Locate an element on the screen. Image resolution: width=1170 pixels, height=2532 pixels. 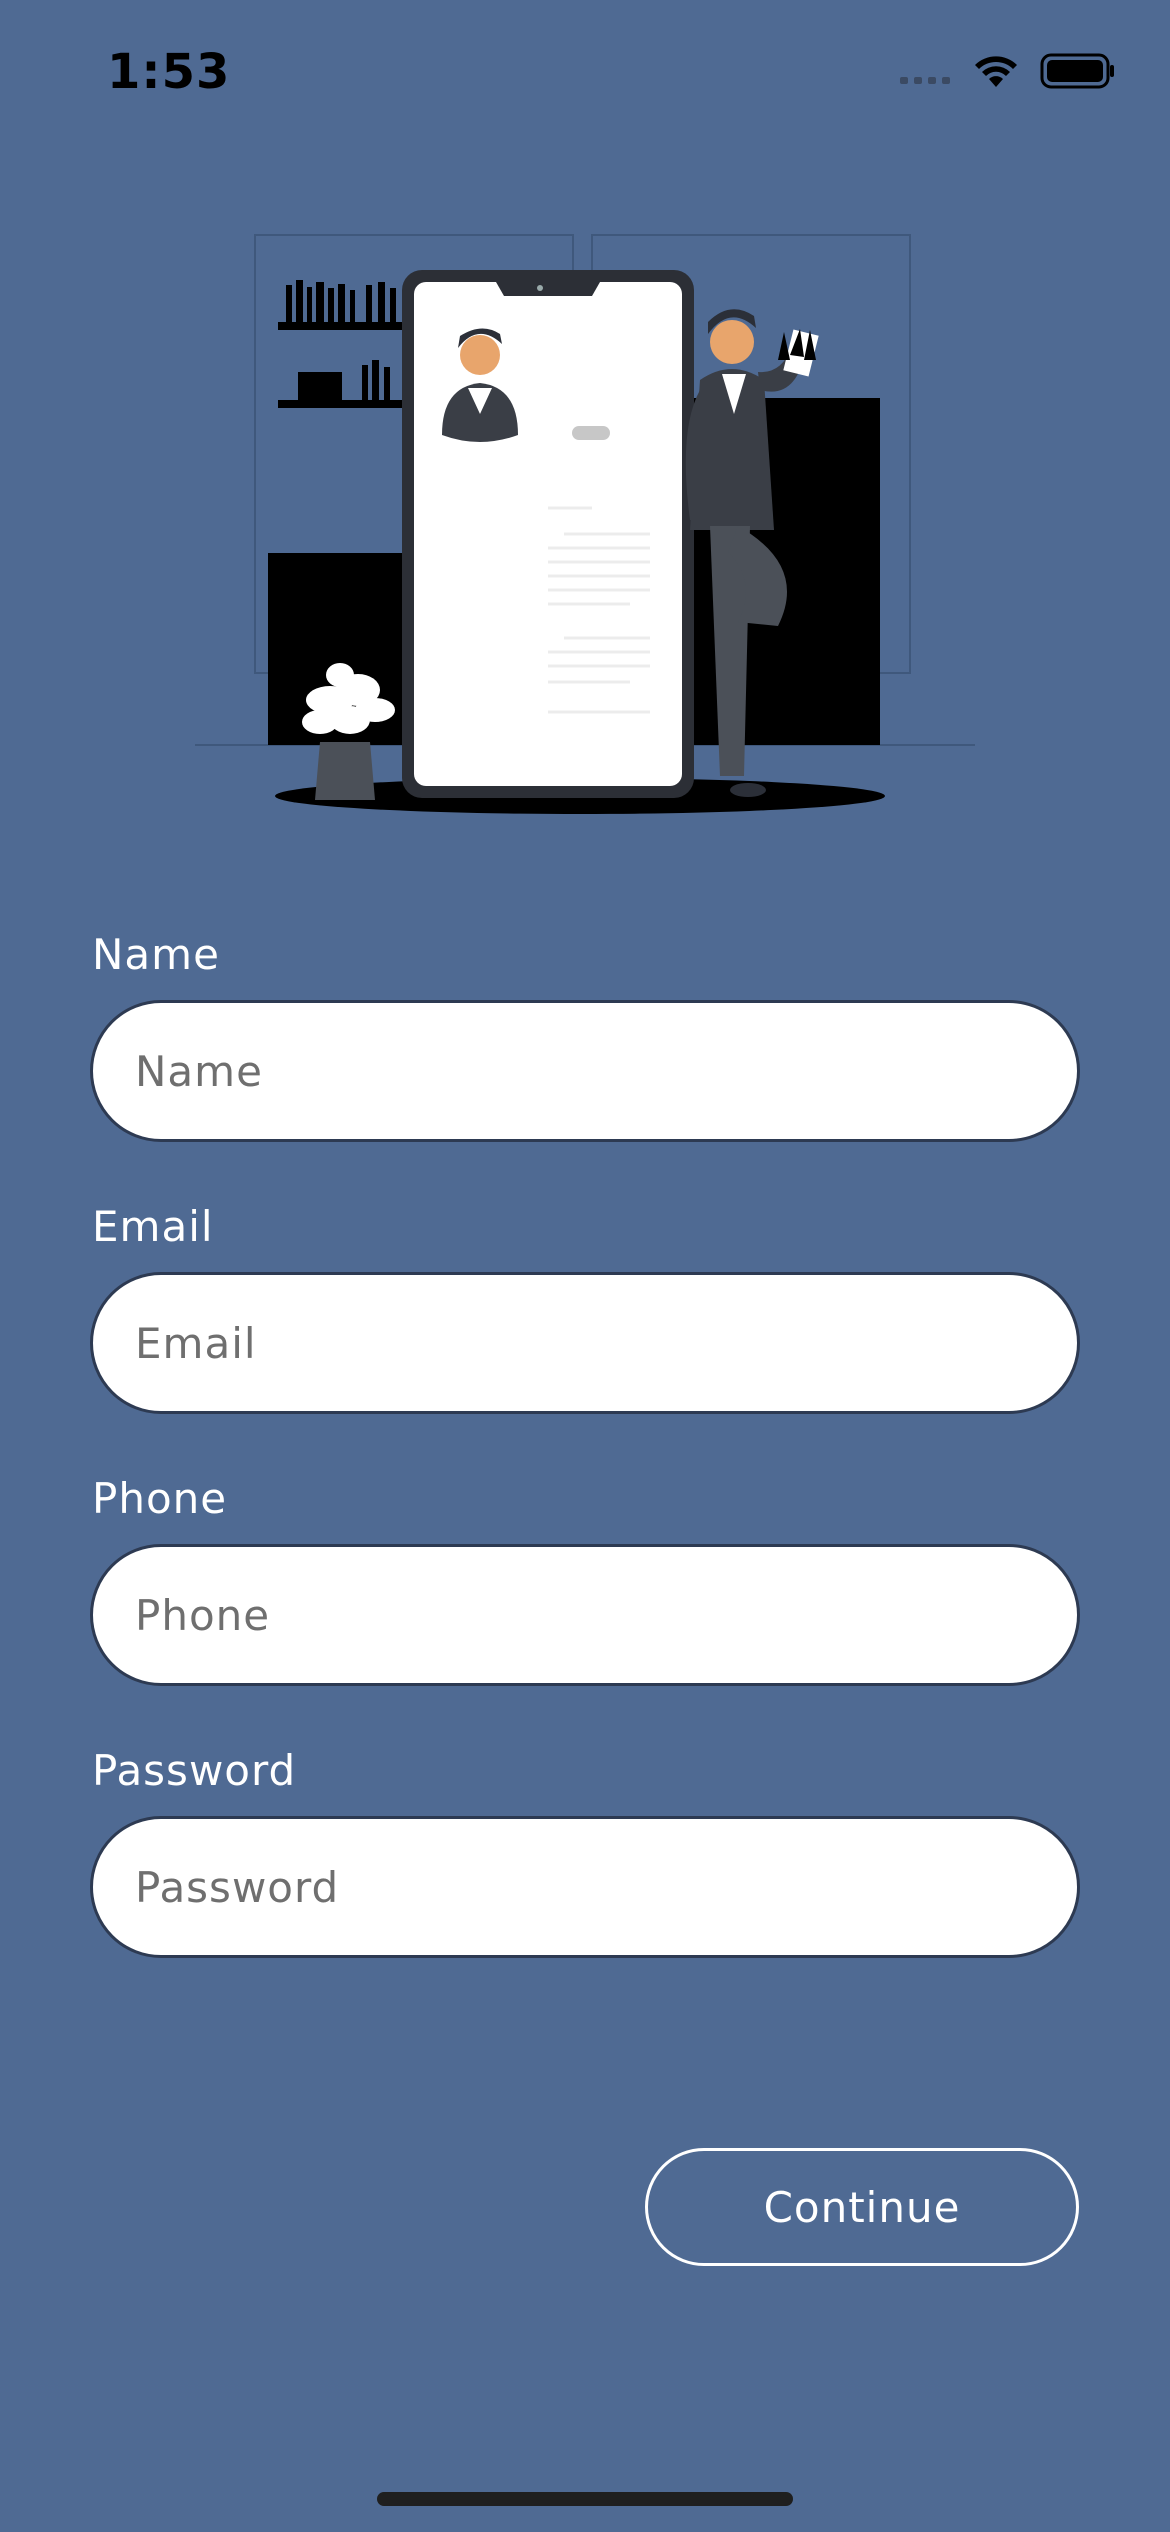
continue-button: Continue is located at coordinates (862, 2207).